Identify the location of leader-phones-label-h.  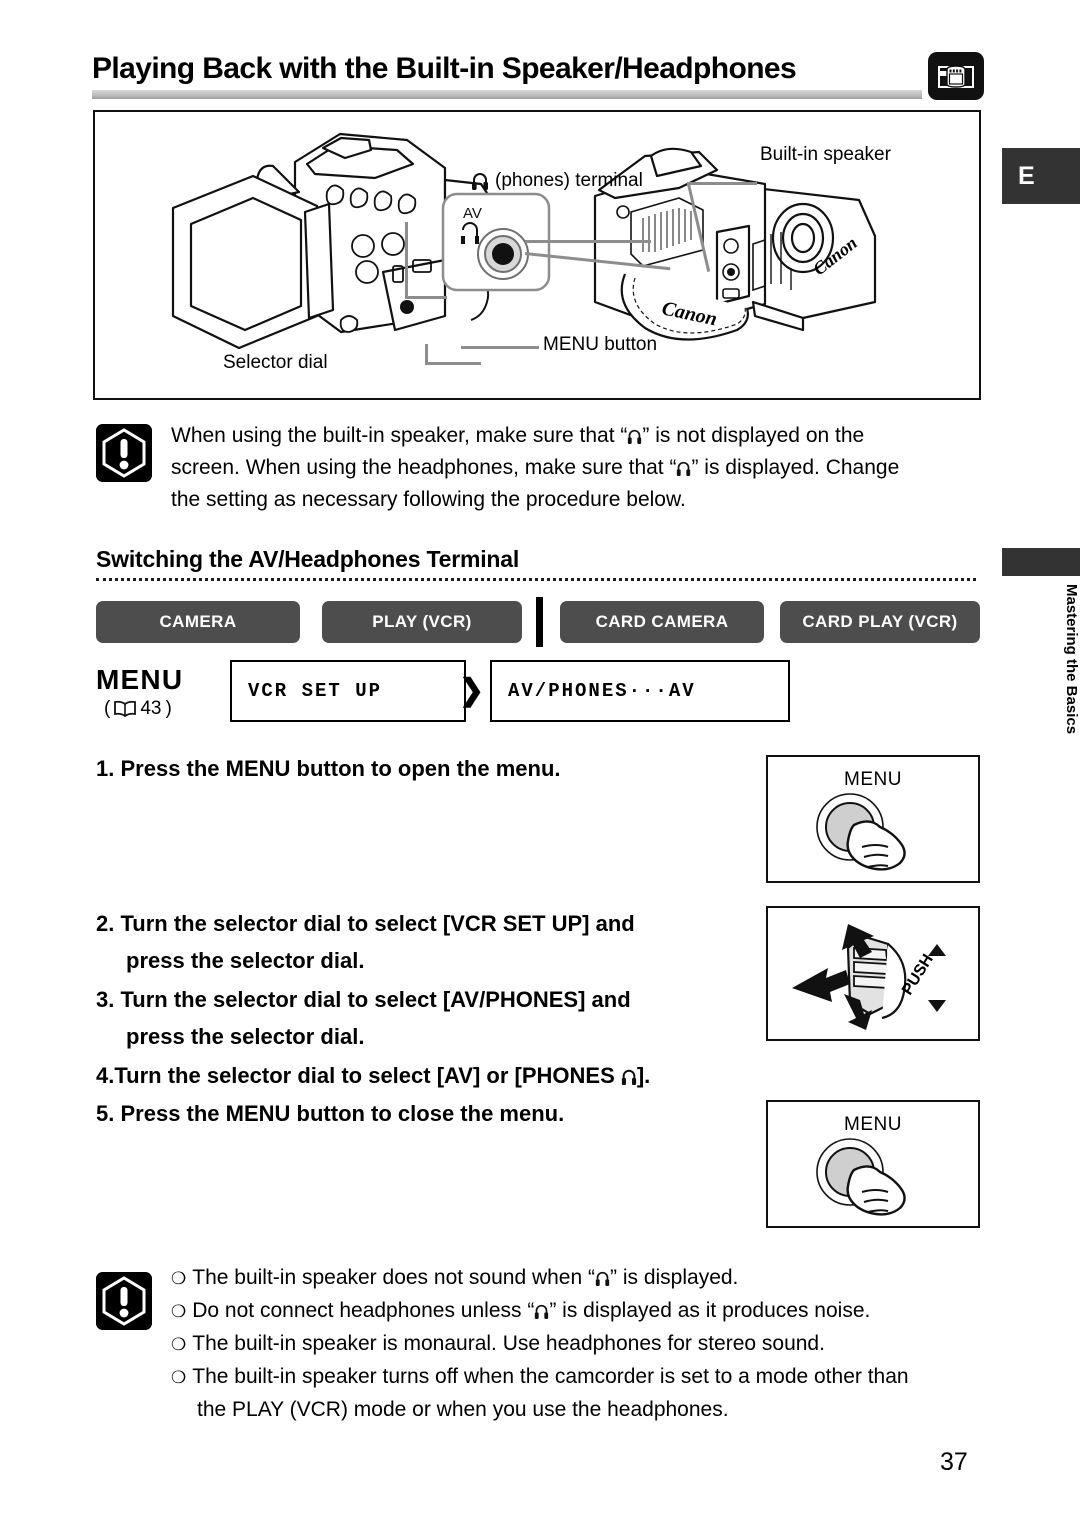
(426, 297).